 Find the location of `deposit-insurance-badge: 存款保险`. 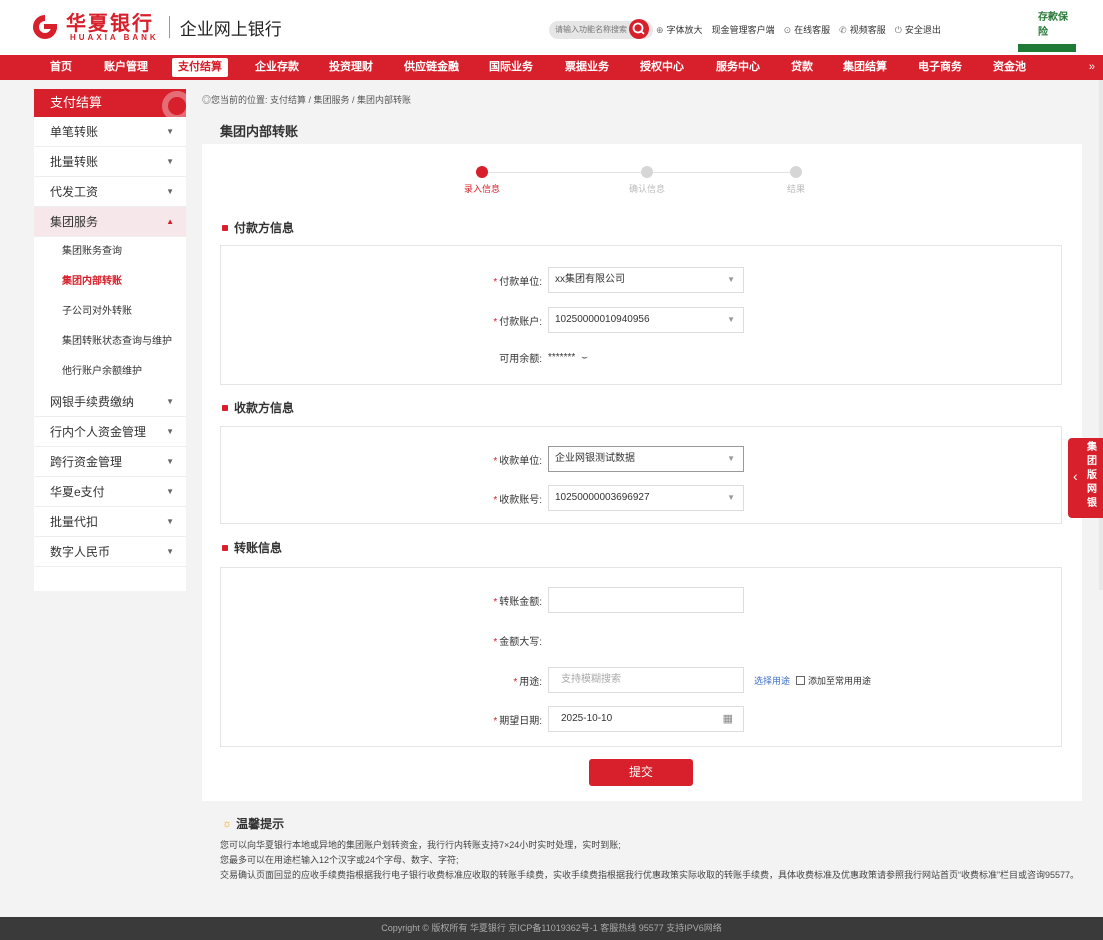

deposit-insurance-badge: 存款保险 is located at coordinates (1047, 30).